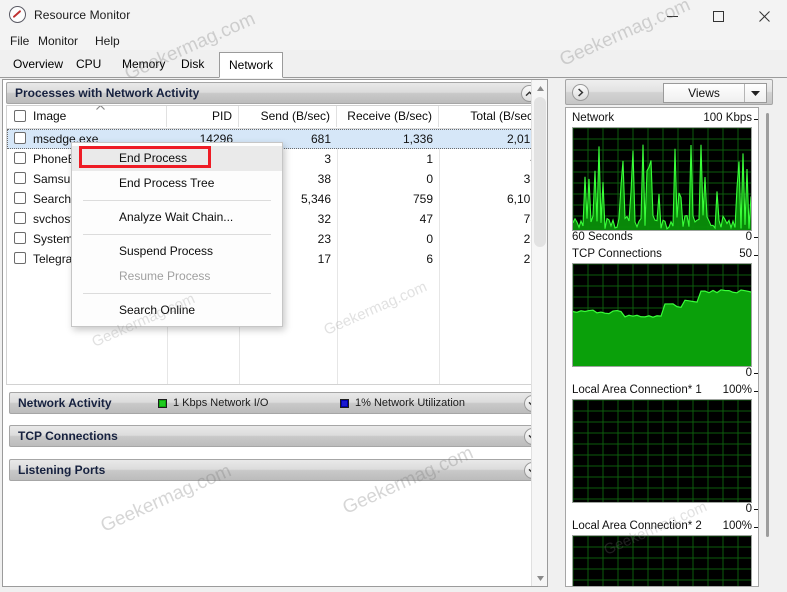 This screenshot has width=787, height=592. Describe the element at coordinates (251, 65) in the screenshot. I see `tab-network: Network` at that location.